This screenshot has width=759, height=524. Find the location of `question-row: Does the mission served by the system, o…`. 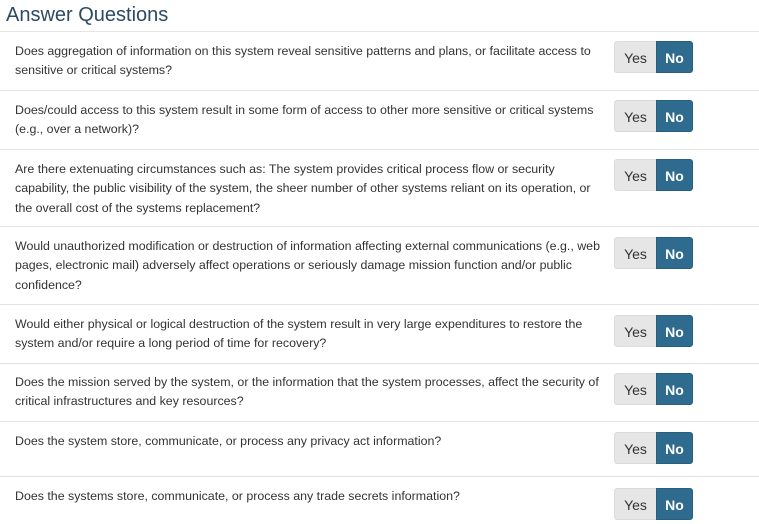

question-row: Does the mission served by the system, o… is located at coordinates (379, 393).